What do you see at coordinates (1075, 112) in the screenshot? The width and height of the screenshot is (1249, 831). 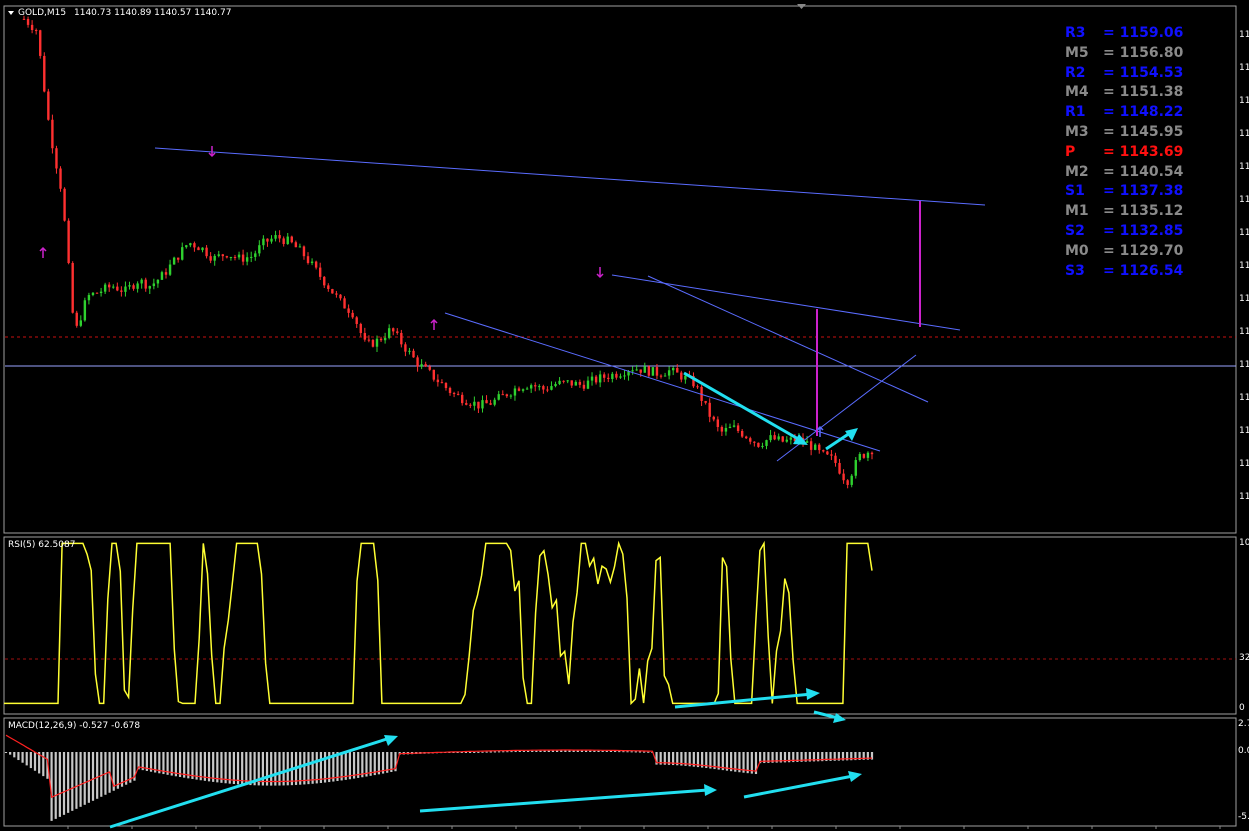 I see `pivot-label: R1` at bounding box center [1075, 112].